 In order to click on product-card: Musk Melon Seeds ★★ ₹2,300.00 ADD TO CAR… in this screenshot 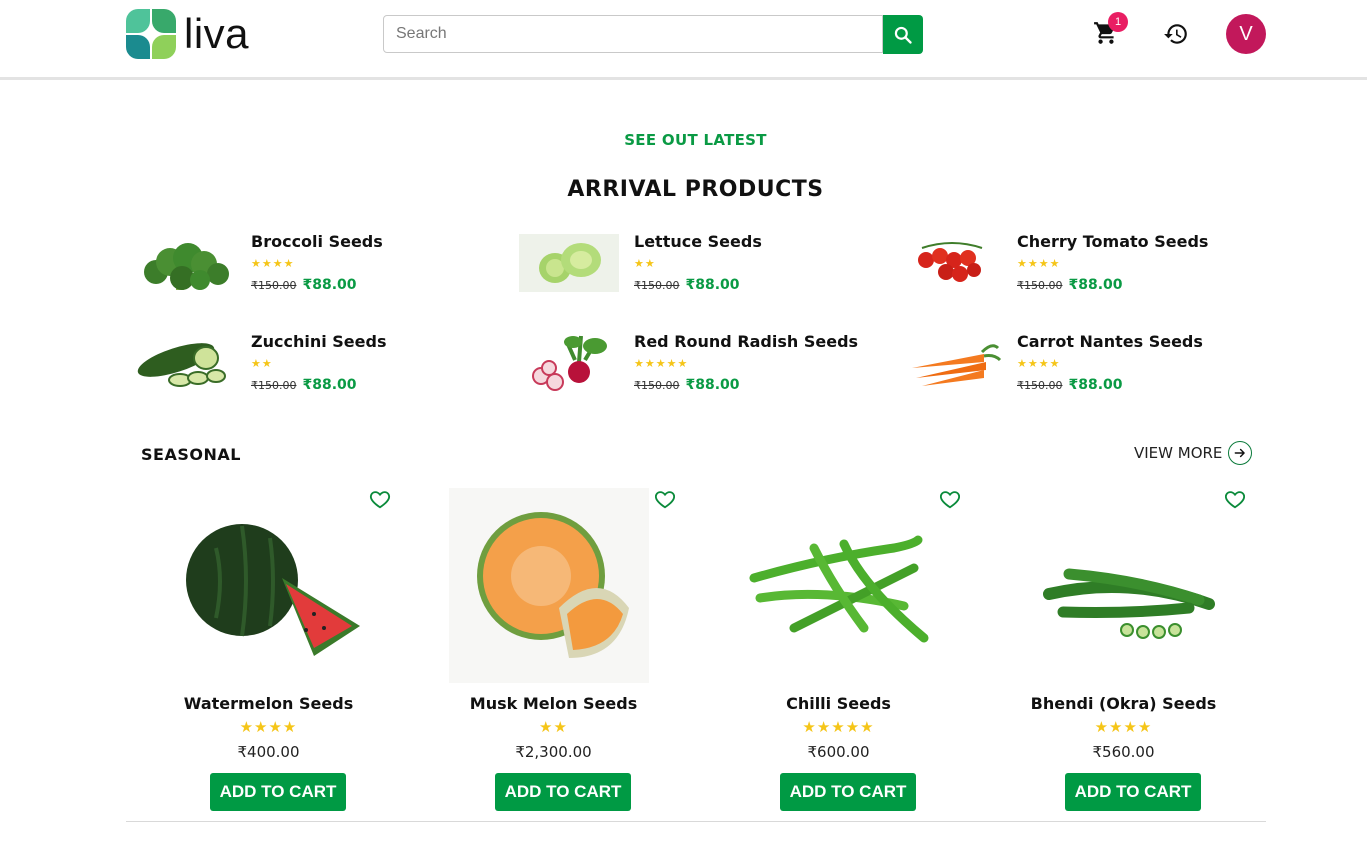, I will do `click(563, 653)`.